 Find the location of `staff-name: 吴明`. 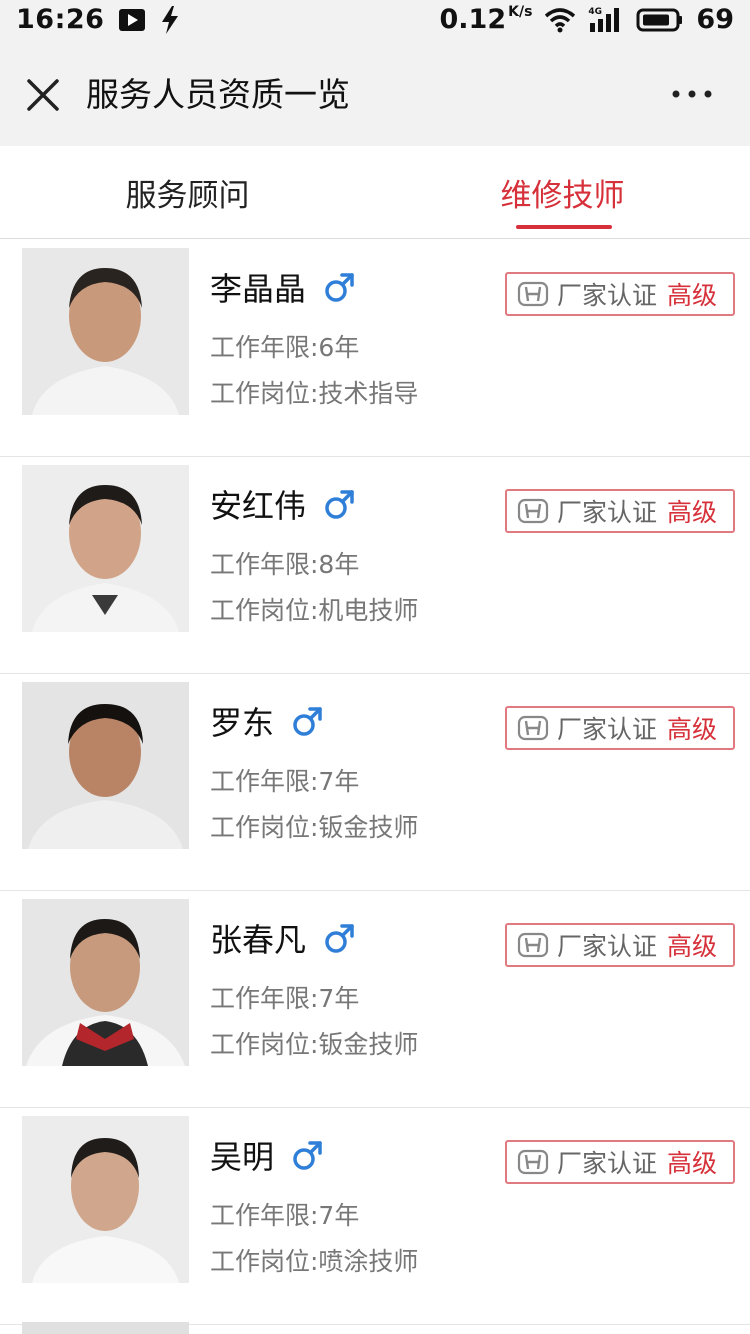

staff-name: 吴明 is located at coordinates (242, 1157).